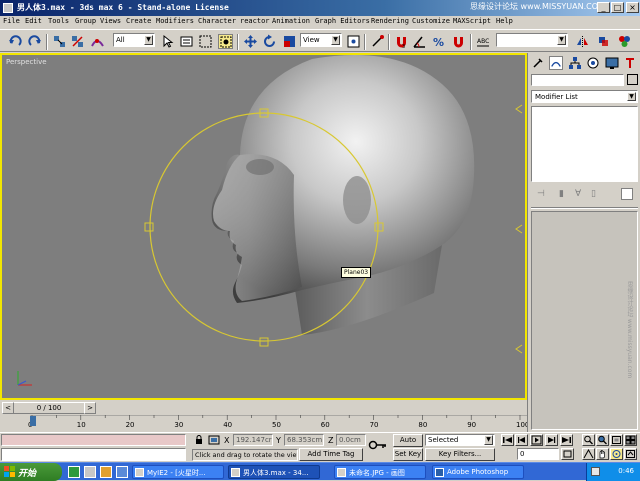 Image resolution: width=640 pixels, height=481 pixels. What do you see at coordinates (561, 194) in the screenshot?
I see `show-end-result-icon: ▮` at bounding box center [561, 194].